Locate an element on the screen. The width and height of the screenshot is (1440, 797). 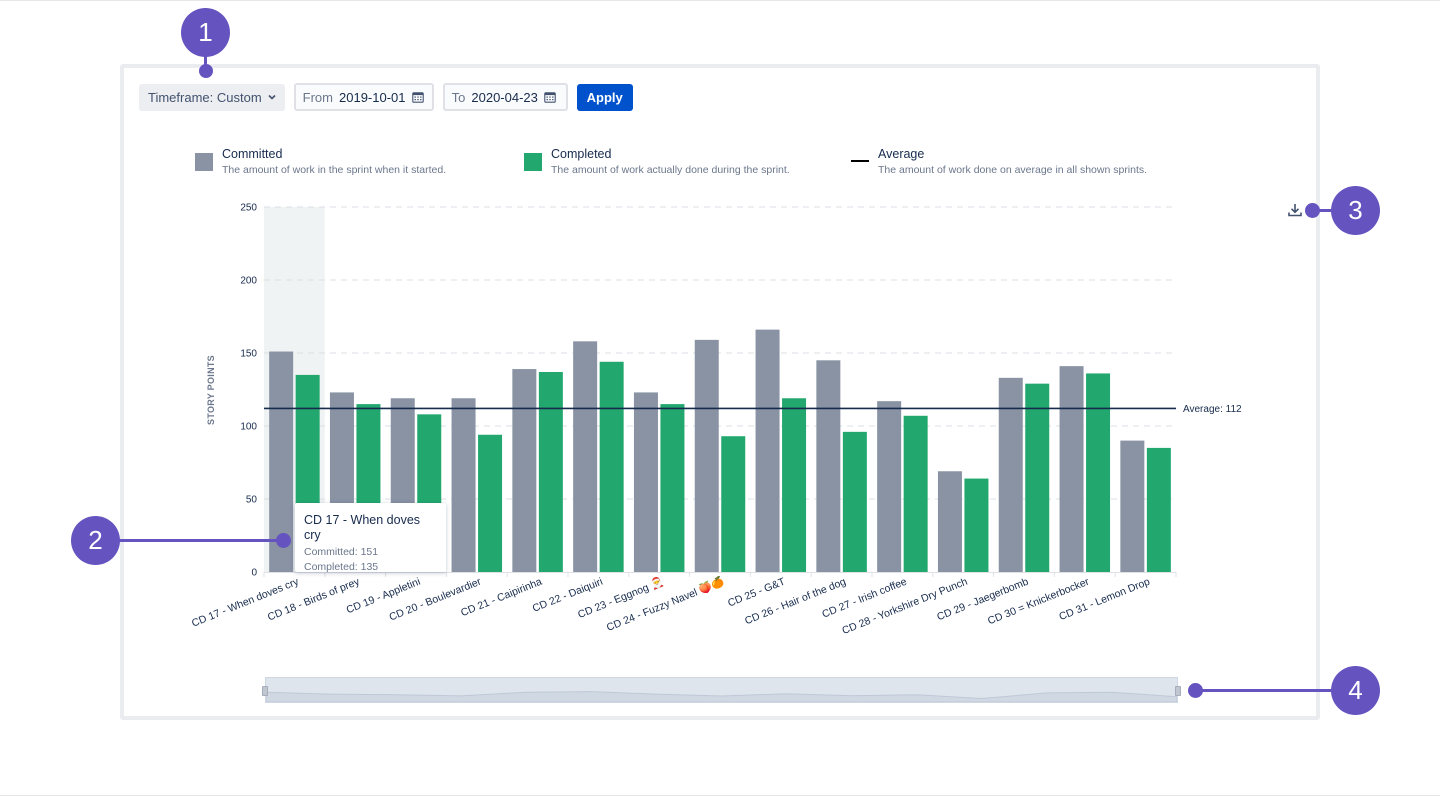
x-category-label: CD 26 - Hair of the dog is located at coordinates (795, 602).